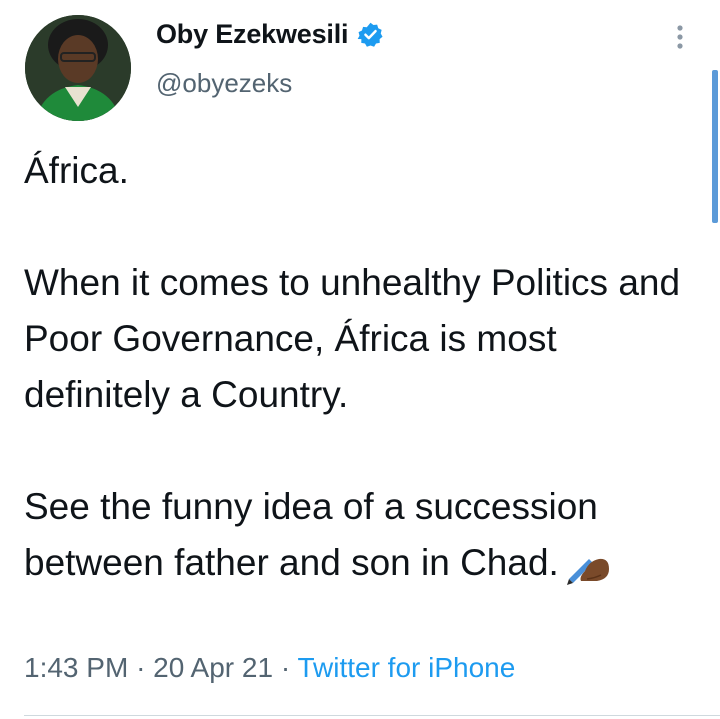 The width and height of the screenshot is (720, 719). What do you see at coordinates (224, 83) in the screenshot?
I see `author-handle: @obyezeks` at bounding box center [224, 83].